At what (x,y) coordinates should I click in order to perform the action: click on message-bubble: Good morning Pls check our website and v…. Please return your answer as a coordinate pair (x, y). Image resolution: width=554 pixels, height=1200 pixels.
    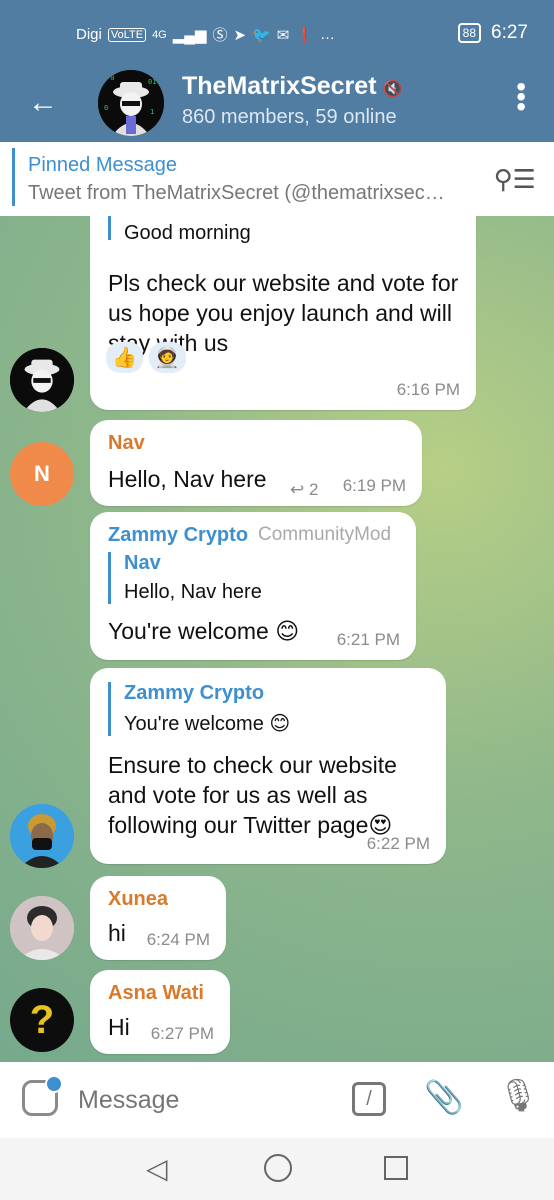
    Looking at the image, I should click on (283, 313).